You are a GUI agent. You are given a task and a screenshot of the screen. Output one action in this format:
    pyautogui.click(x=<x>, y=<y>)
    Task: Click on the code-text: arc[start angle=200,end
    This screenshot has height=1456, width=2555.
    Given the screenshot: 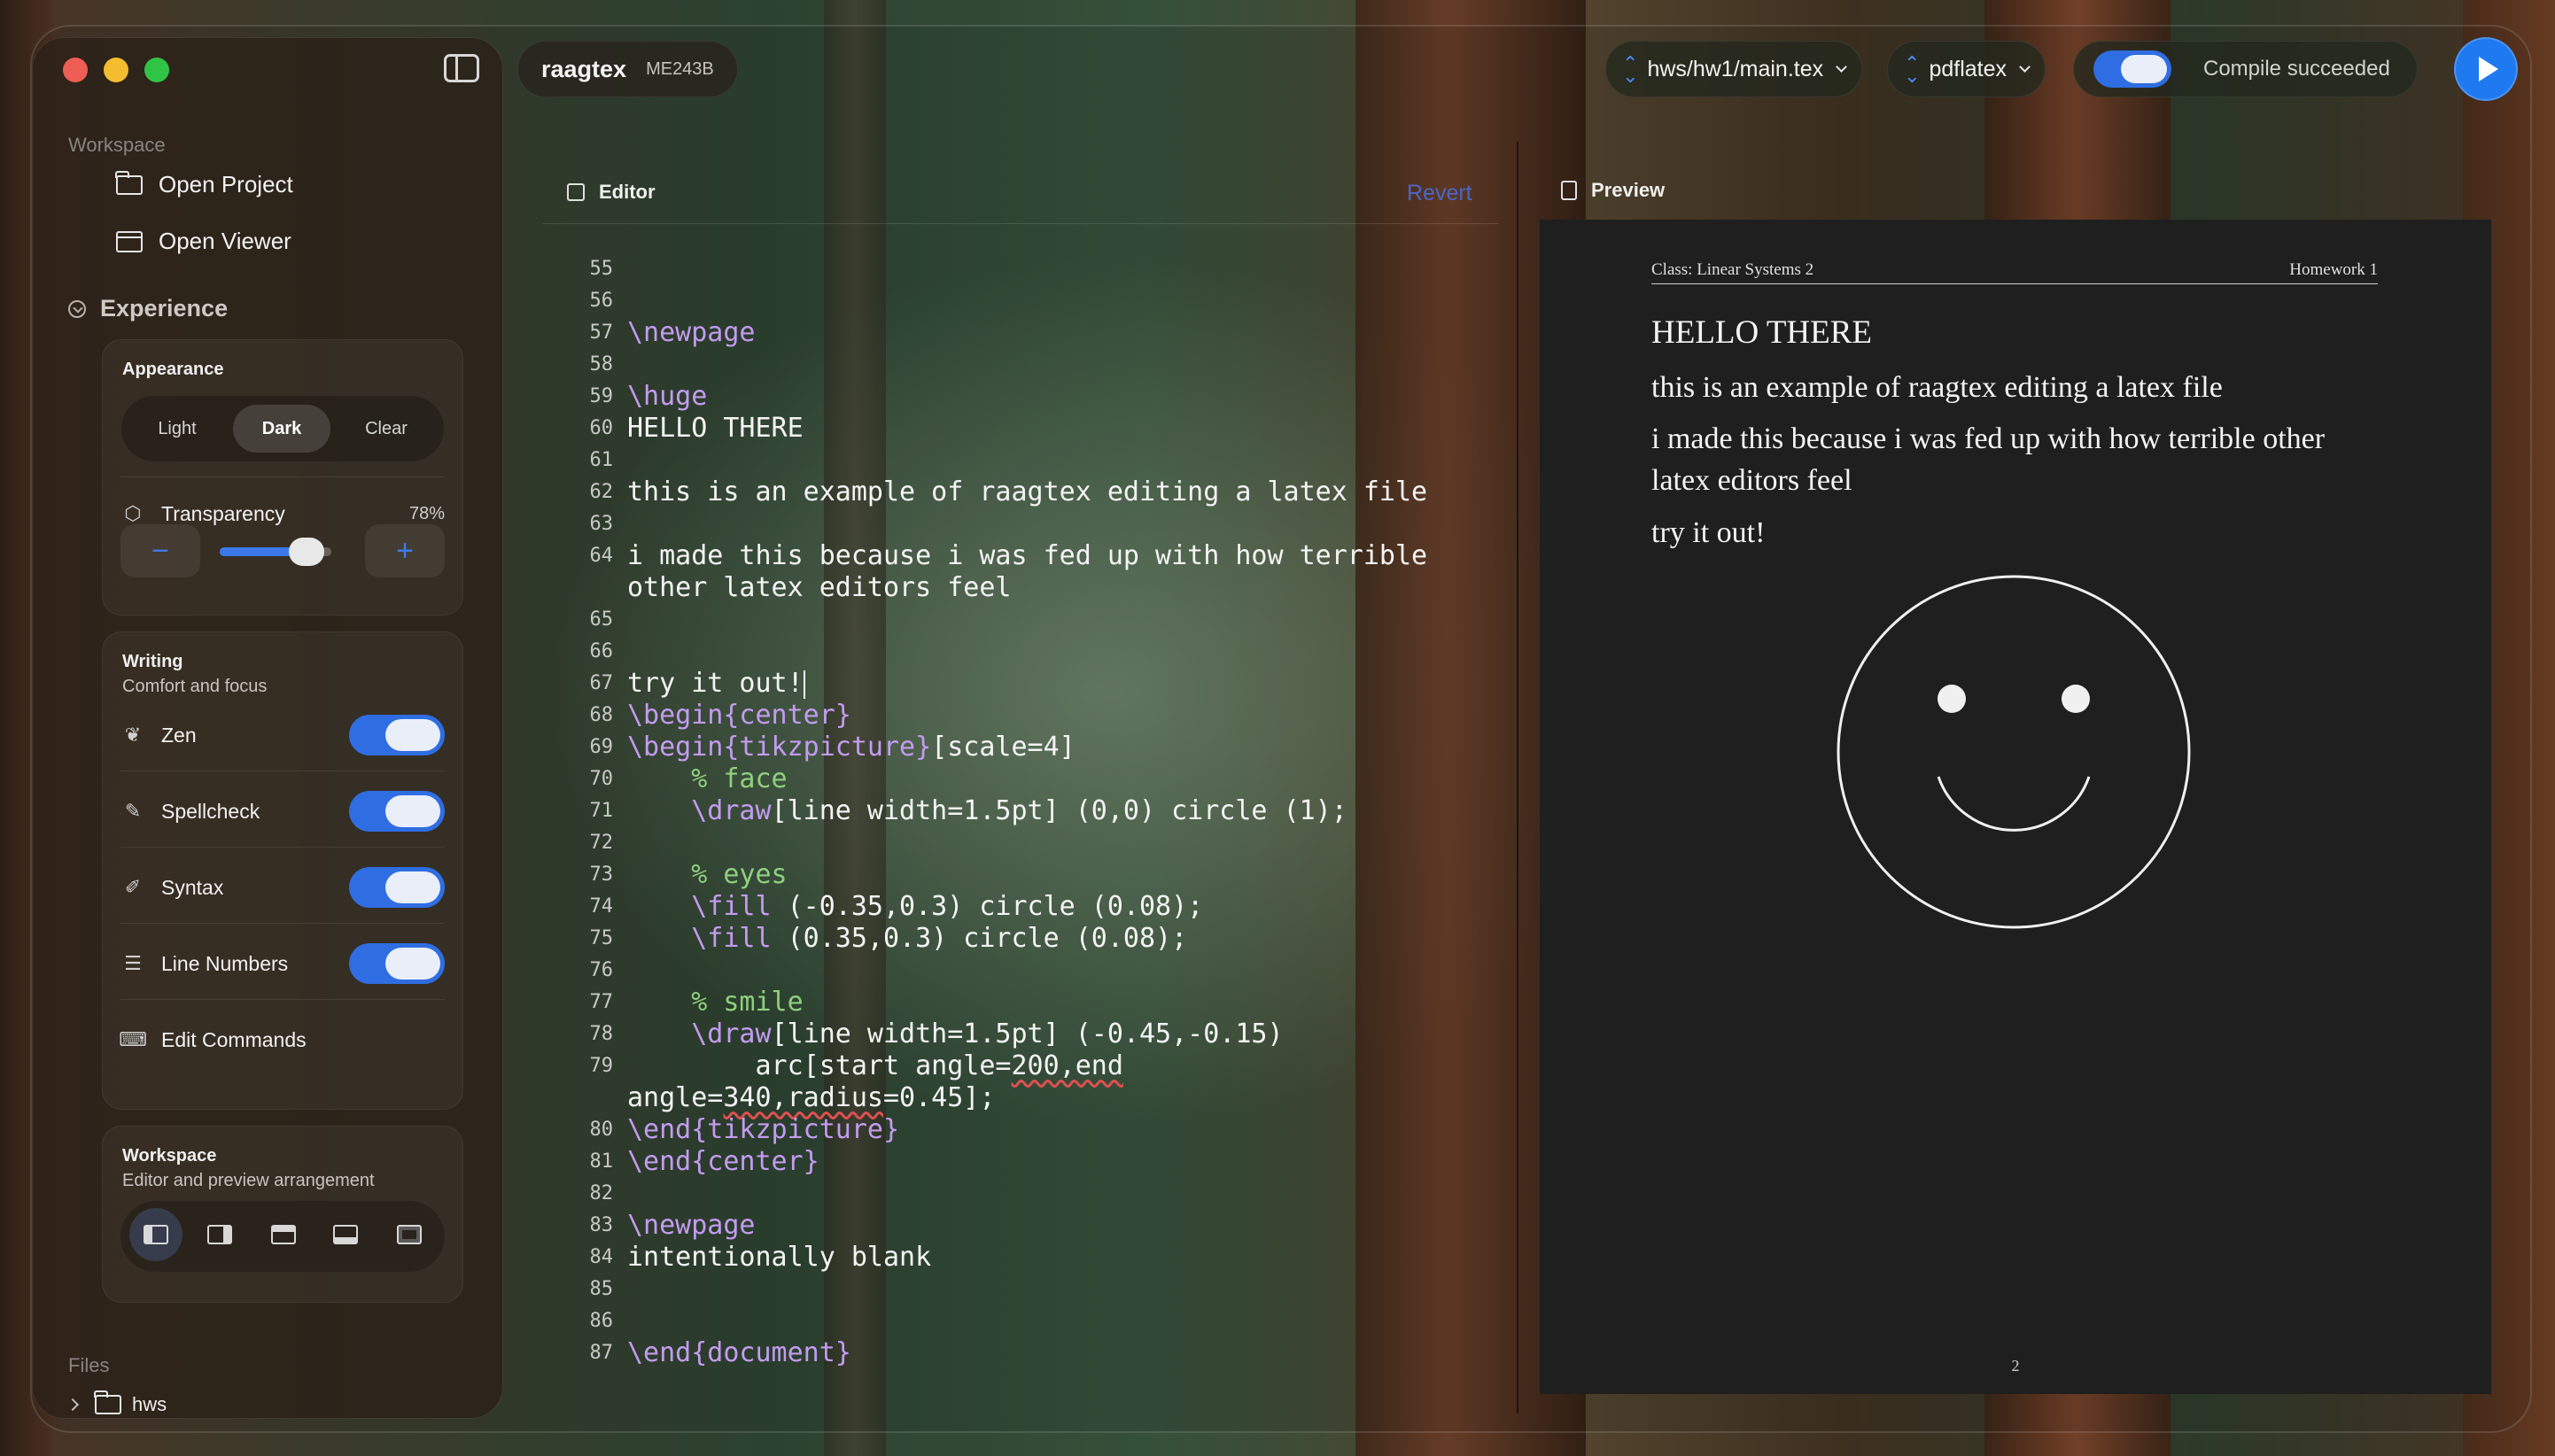 What is the action you would take?
    pyautogui.click(x=875, y=1065)
    